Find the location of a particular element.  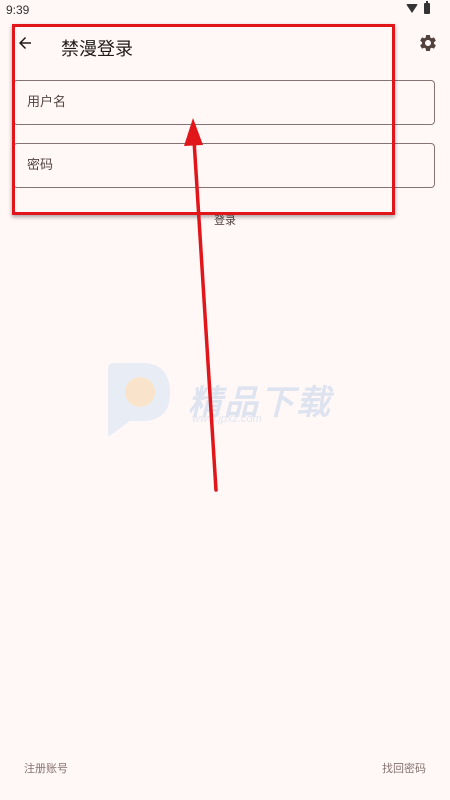

battery-icon is located at coordinates (427, 7).